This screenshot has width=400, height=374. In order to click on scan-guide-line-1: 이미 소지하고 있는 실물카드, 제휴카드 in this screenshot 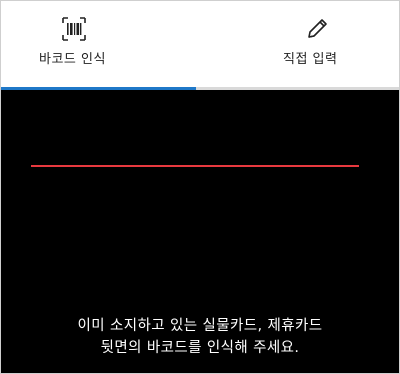, I will do `click(200, 326)`.